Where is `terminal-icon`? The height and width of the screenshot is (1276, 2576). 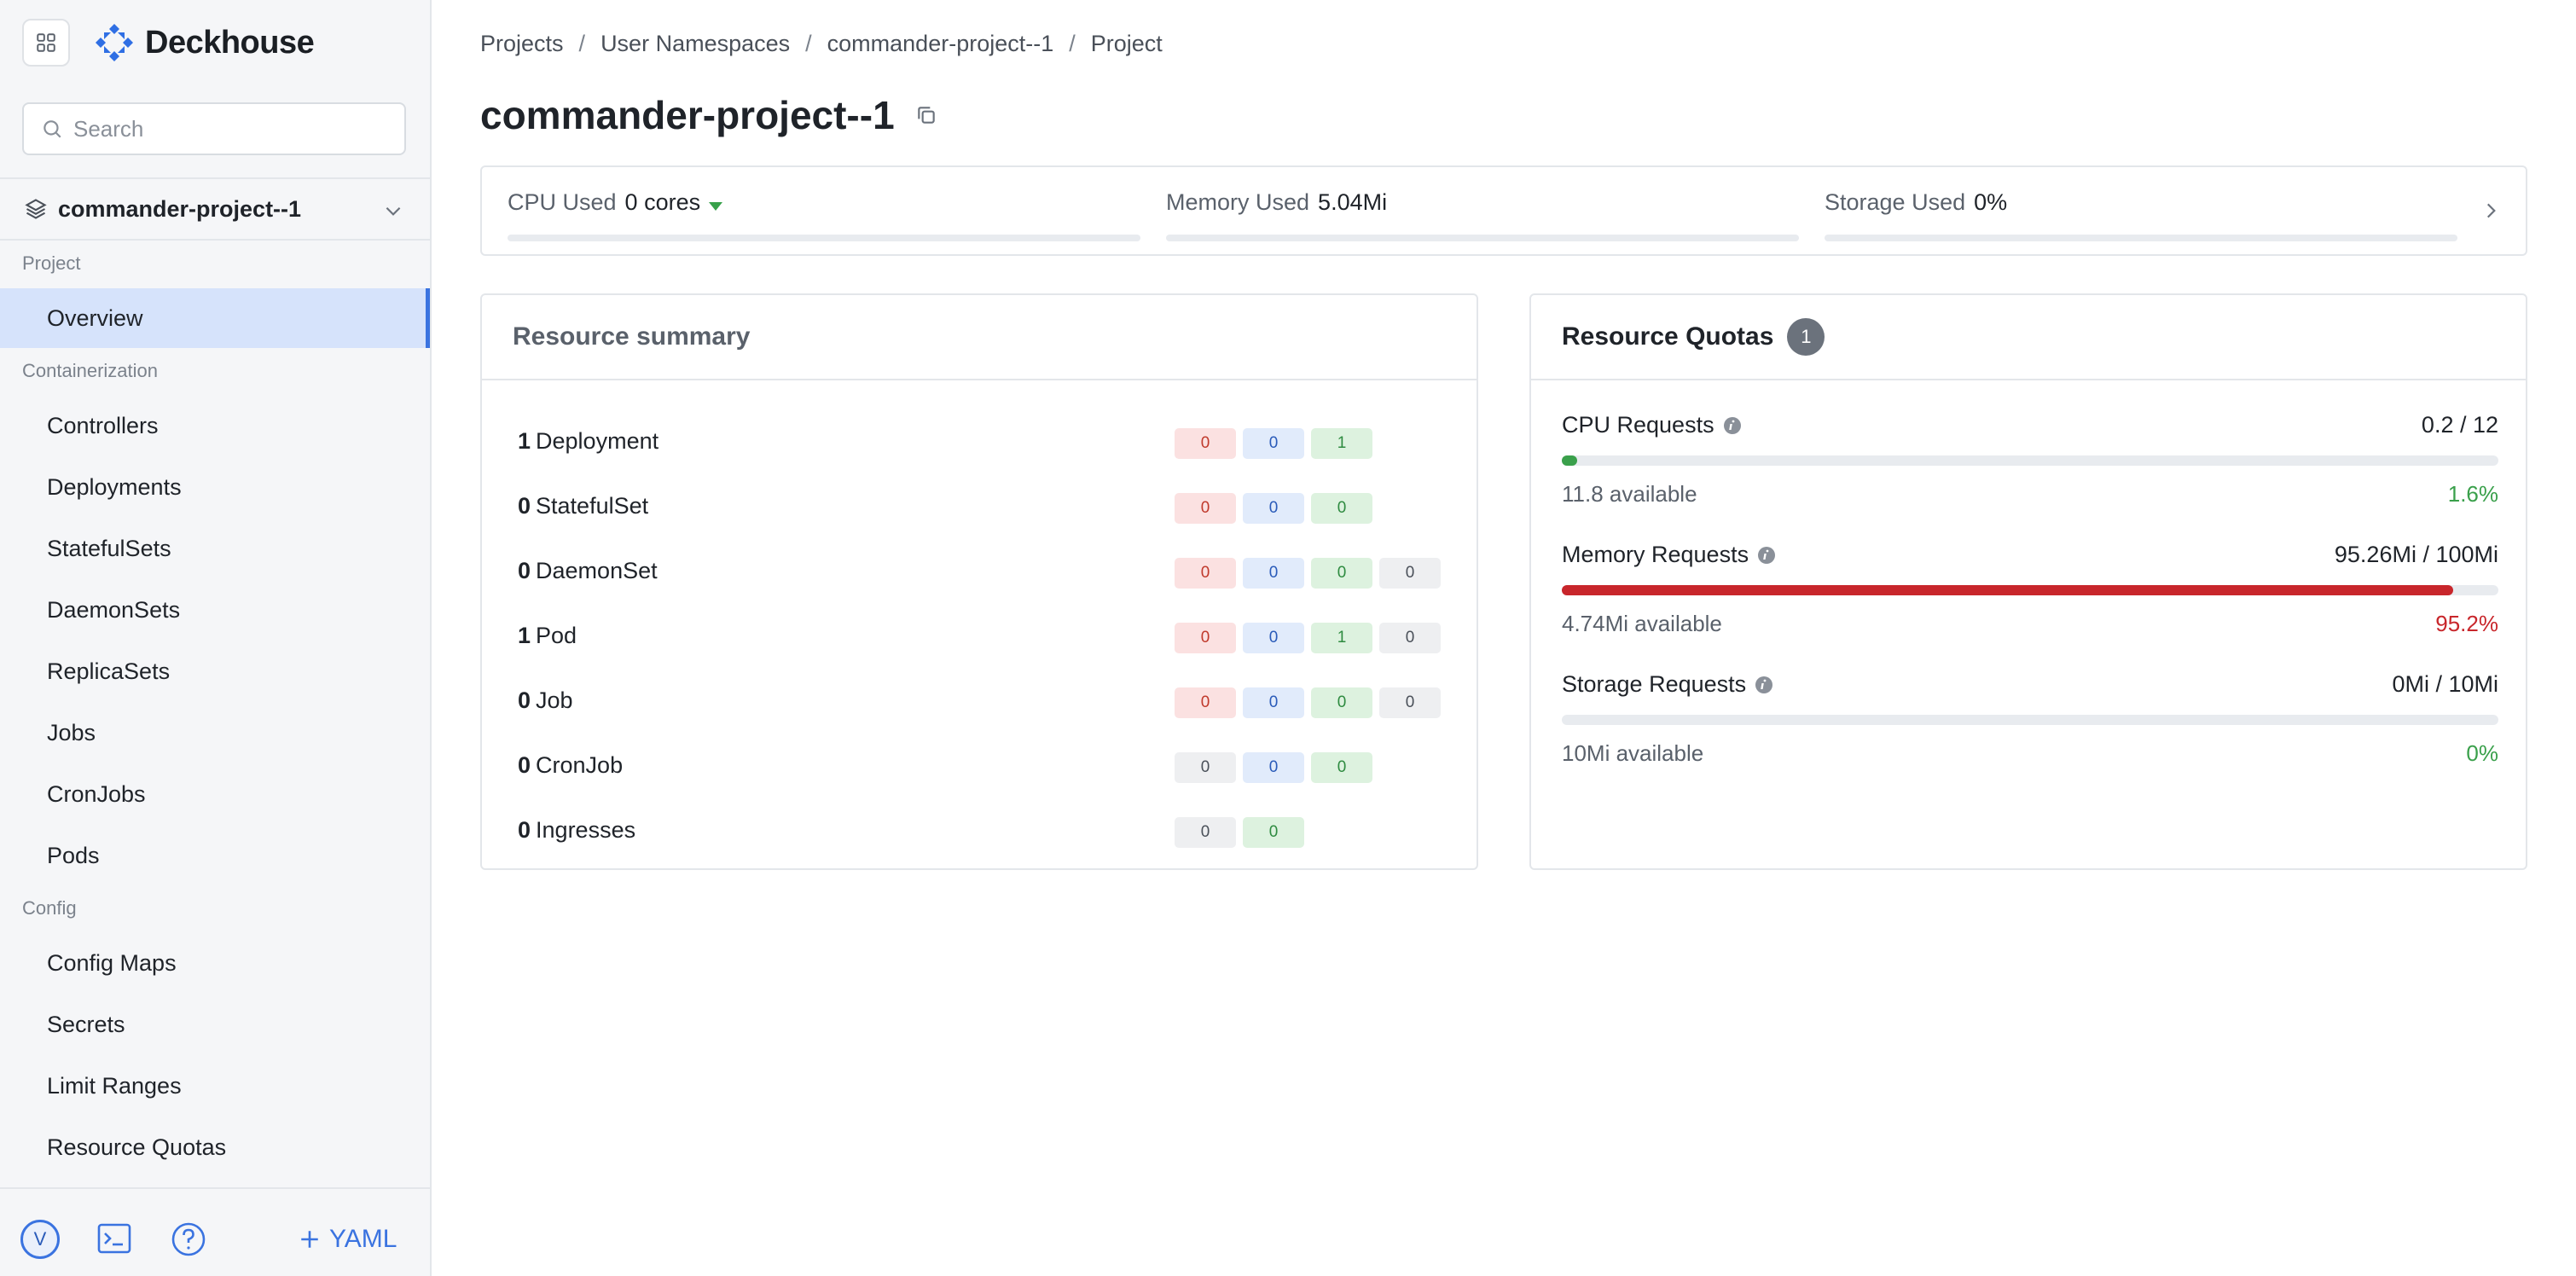 terminal-icon is located at coordinates (114, 1238).